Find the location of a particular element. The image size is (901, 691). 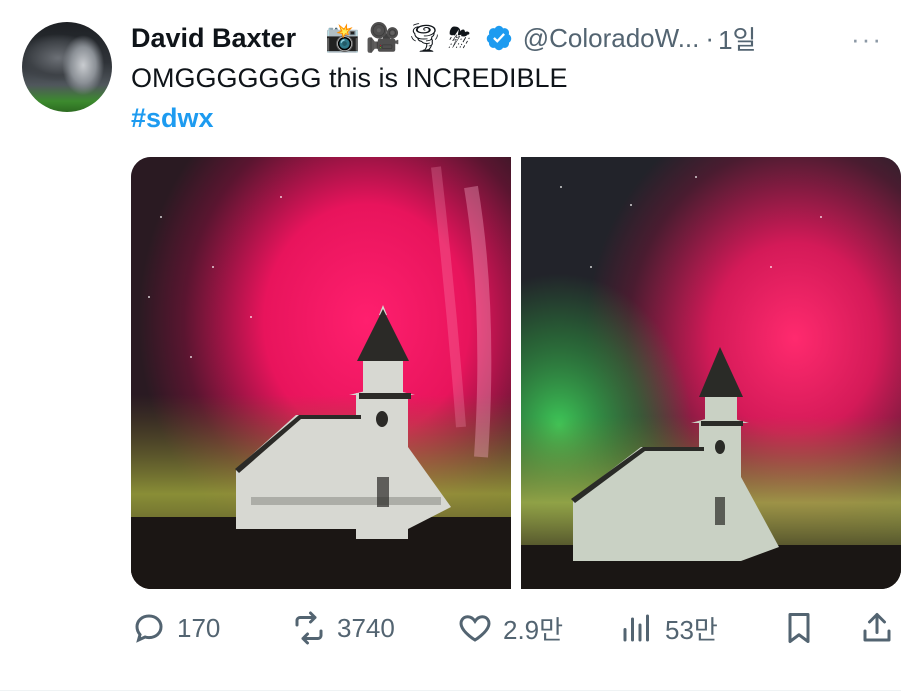

retweet-icon is located at coordinates (309, 628).